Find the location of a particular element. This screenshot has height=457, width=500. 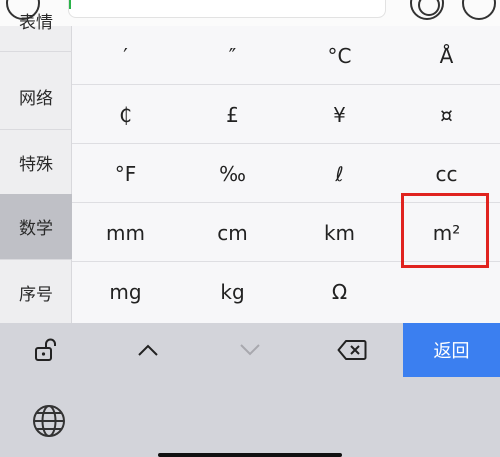

lock-button is located at coordinates (46, 350).